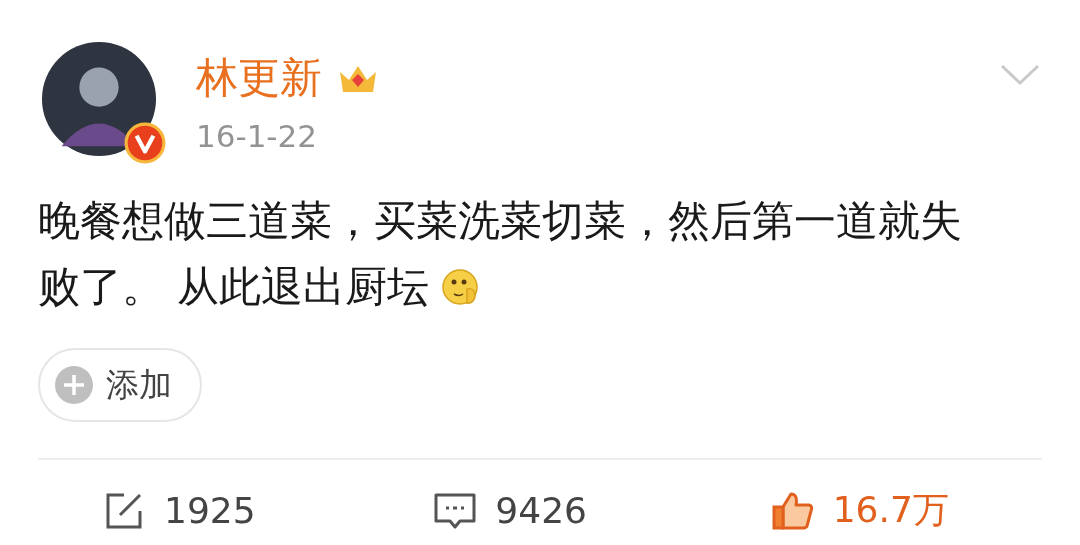 This screenshot has height=545, width=1080. I want to click on avatar, so click(99, 99).